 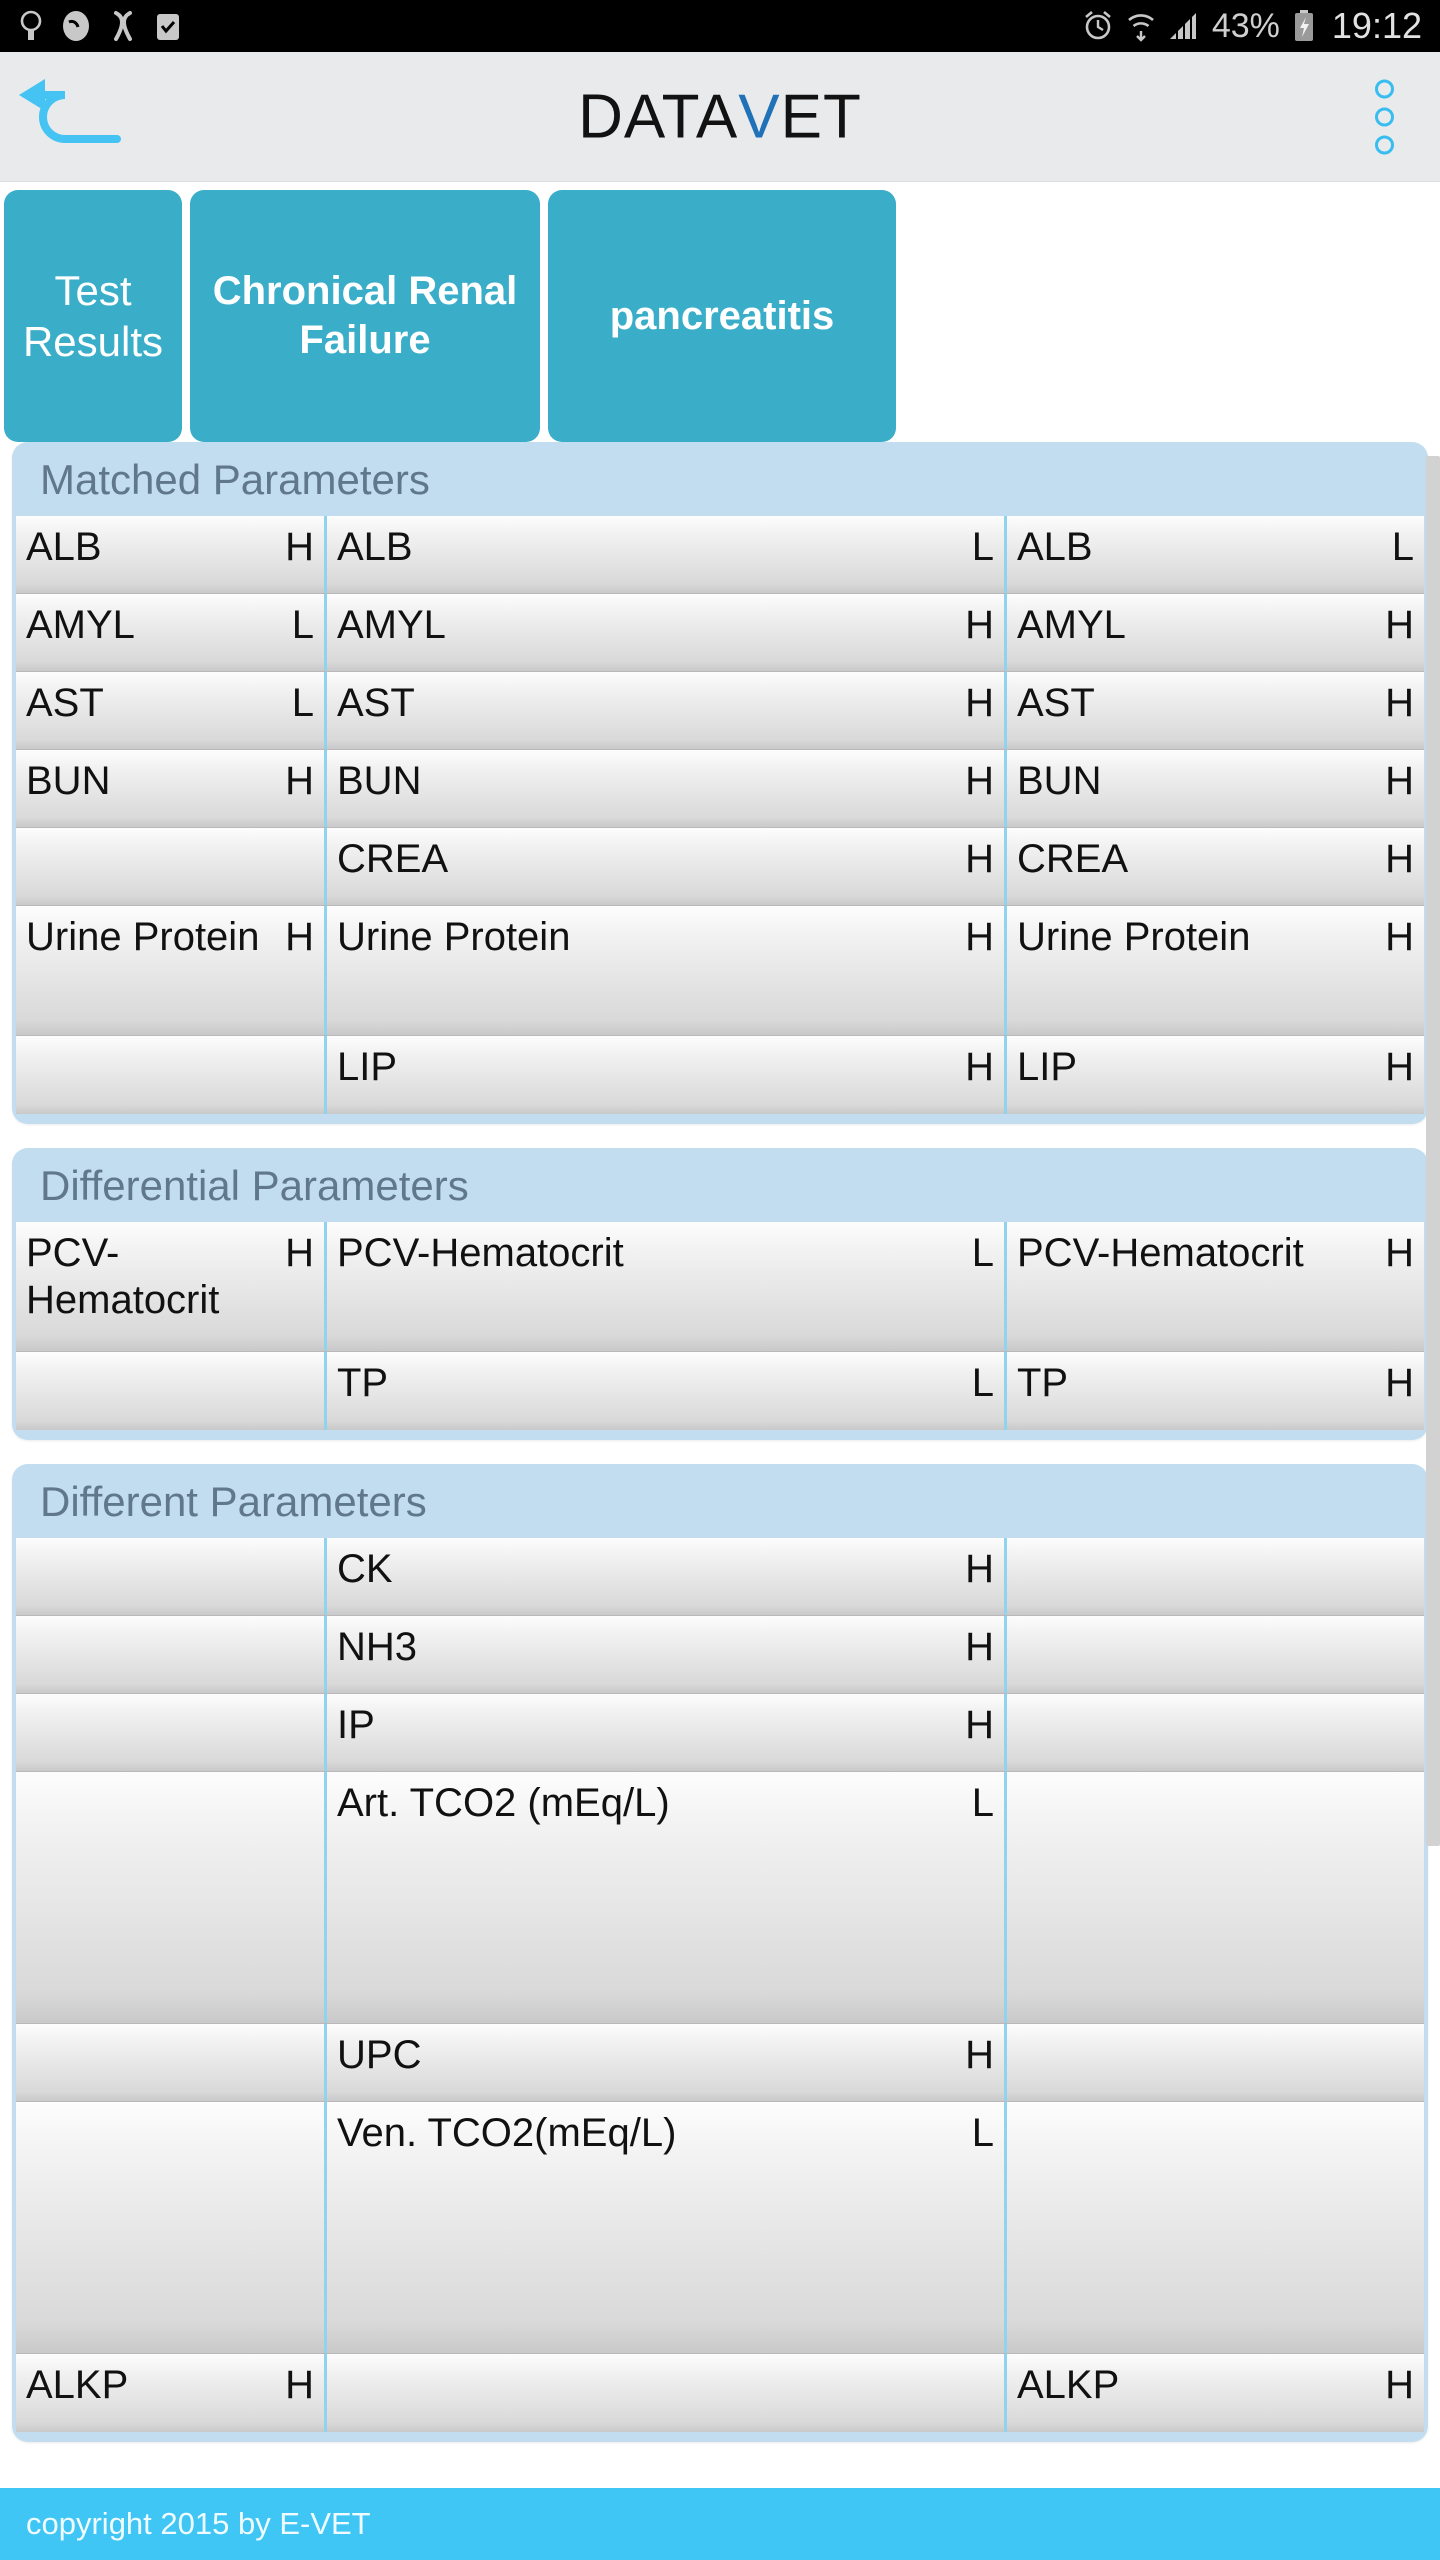 What do you see at coordinates (76, 26) in the screenshot?
I see `phone-missed-icon` at bounding box center [76, 26].